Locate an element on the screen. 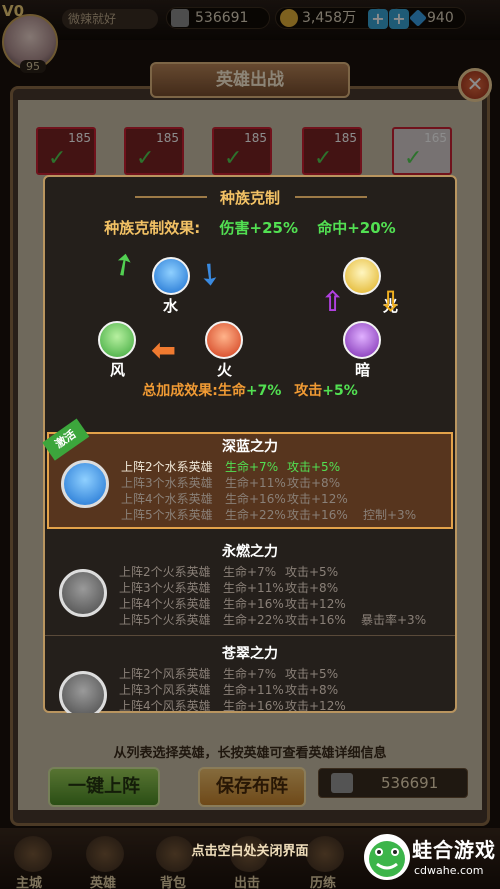 This screenshot has height=889, width=500. total-atk: +5% is located at coordinates (340, 391).